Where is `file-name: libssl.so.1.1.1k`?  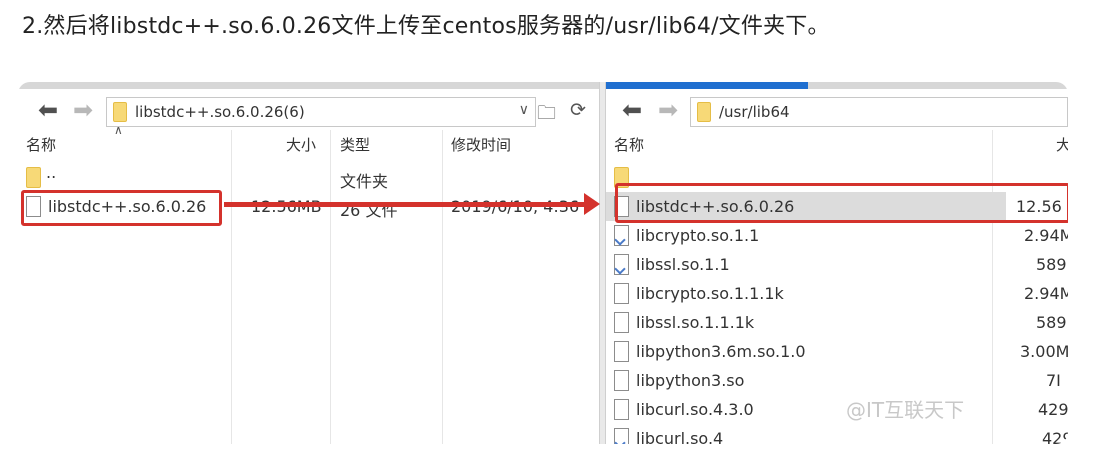
file-name: libssl.so.1.1.1k is located at coordinates (695, 322).